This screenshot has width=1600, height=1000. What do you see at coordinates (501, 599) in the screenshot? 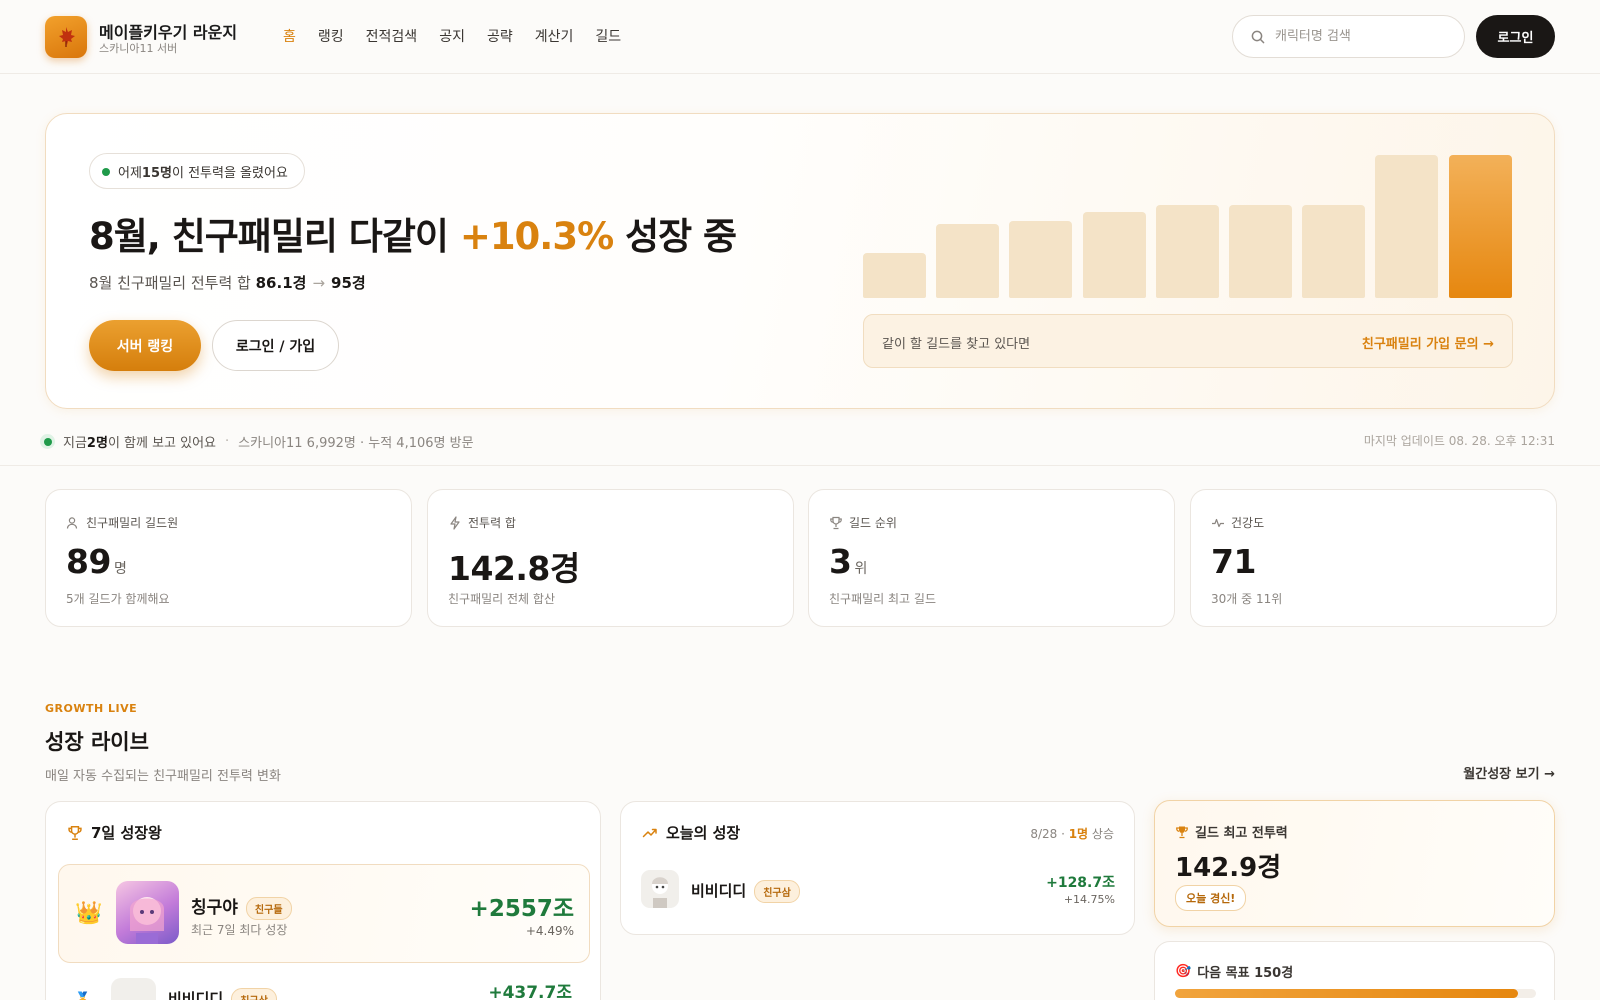
I see `stat-note: 친구패밀리 전체 합산` at bounding box center [501, 599].